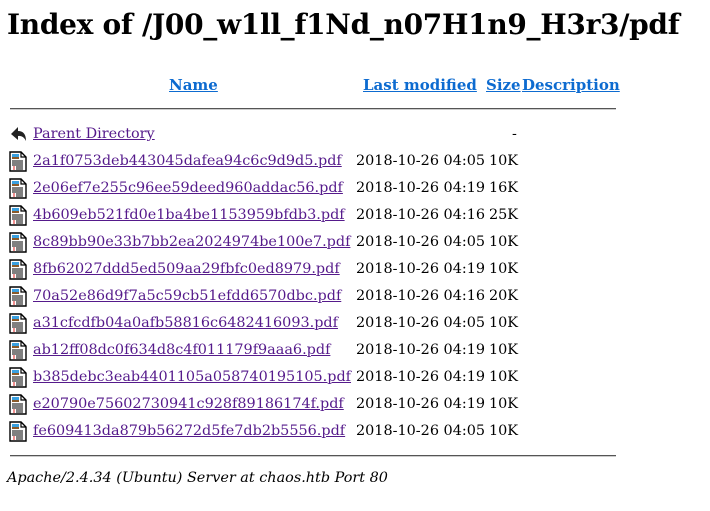  I want to click on file-link: 4b609eb521fd0e1ba4be1153959bfdb3.pdf, so click(189, 215).